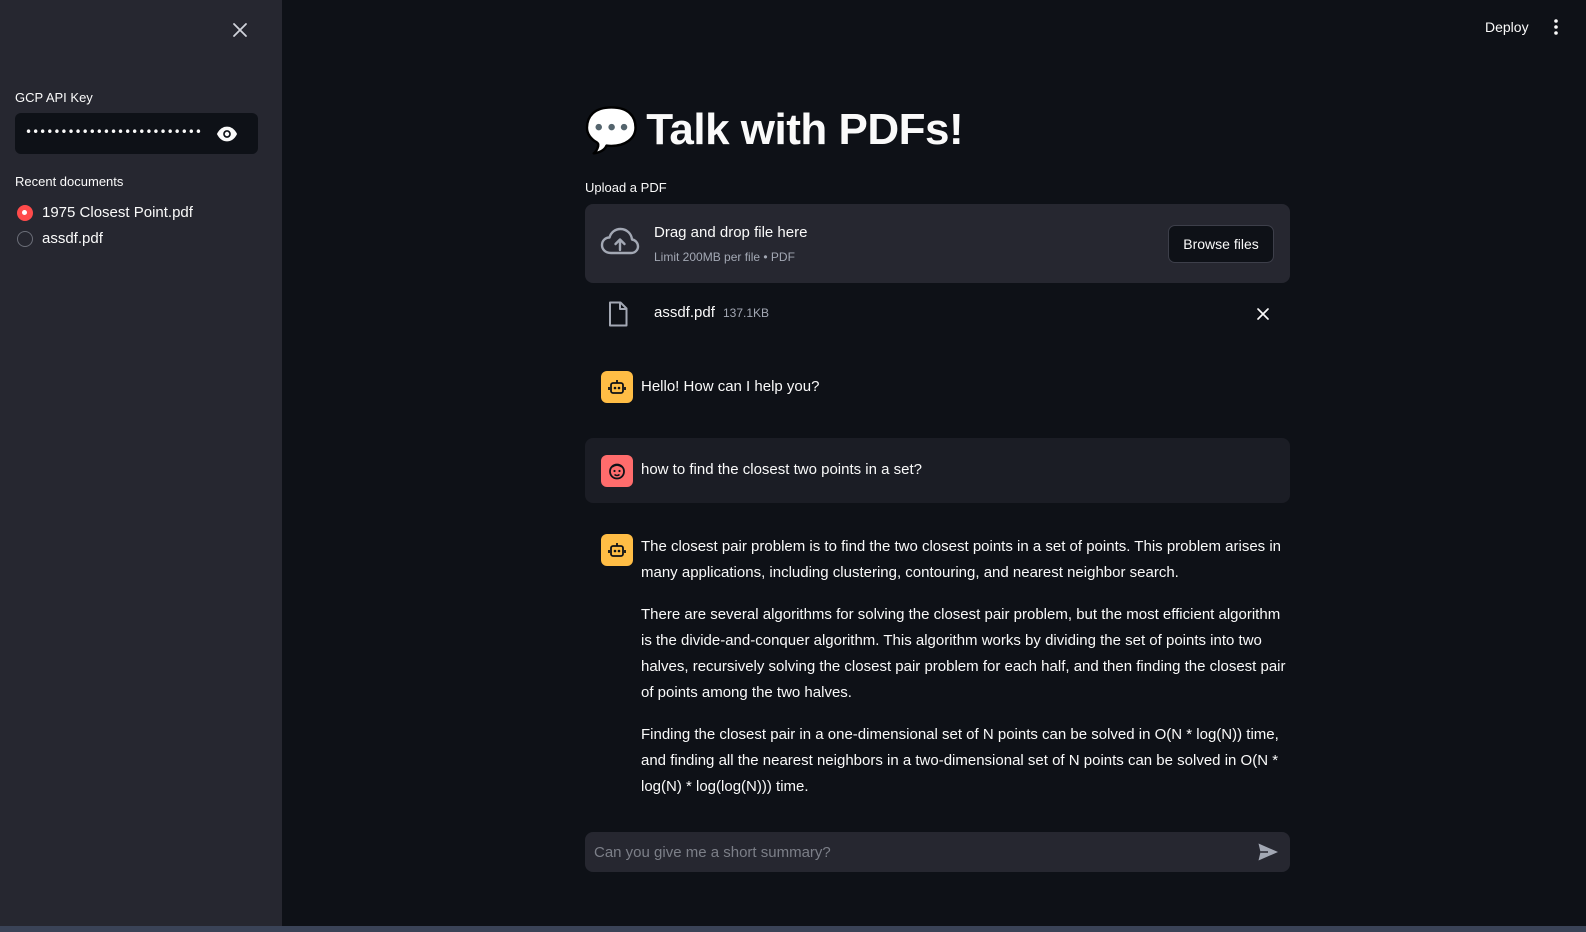 The width and height of the screenshot is (1586, 932). I want to click on radio-selected, so click(25, 212).